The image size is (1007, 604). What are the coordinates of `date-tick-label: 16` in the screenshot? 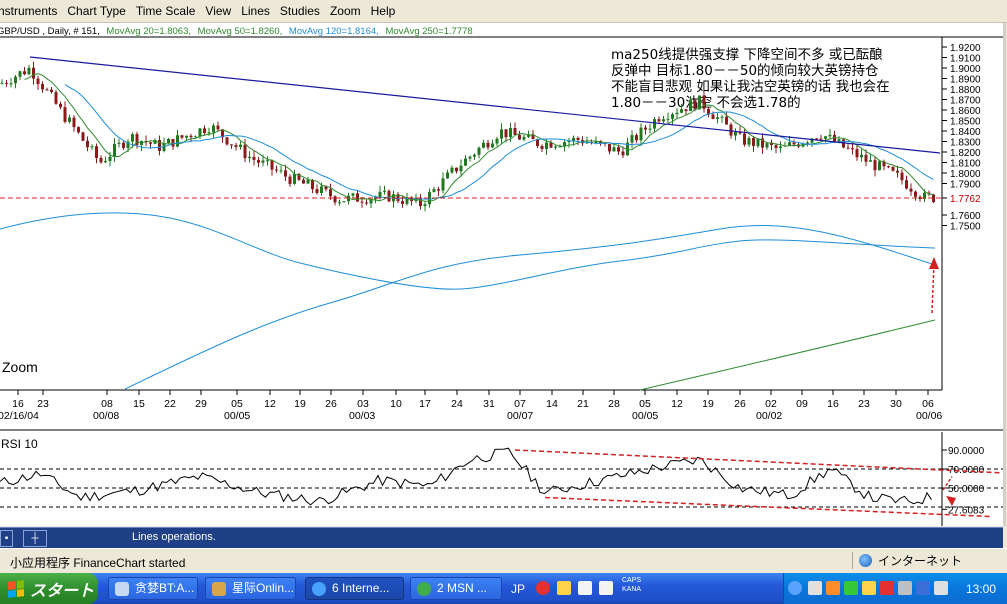 It's located at (833, 404).